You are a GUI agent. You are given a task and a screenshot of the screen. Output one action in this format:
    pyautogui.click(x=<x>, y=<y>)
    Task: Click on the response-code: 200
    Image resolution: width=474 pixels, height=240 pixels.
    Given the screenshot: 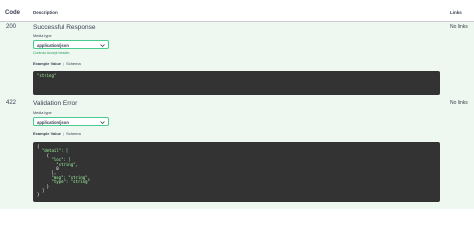 What is the action you would take?
    pyautogui.click(x=11, y=27)
    